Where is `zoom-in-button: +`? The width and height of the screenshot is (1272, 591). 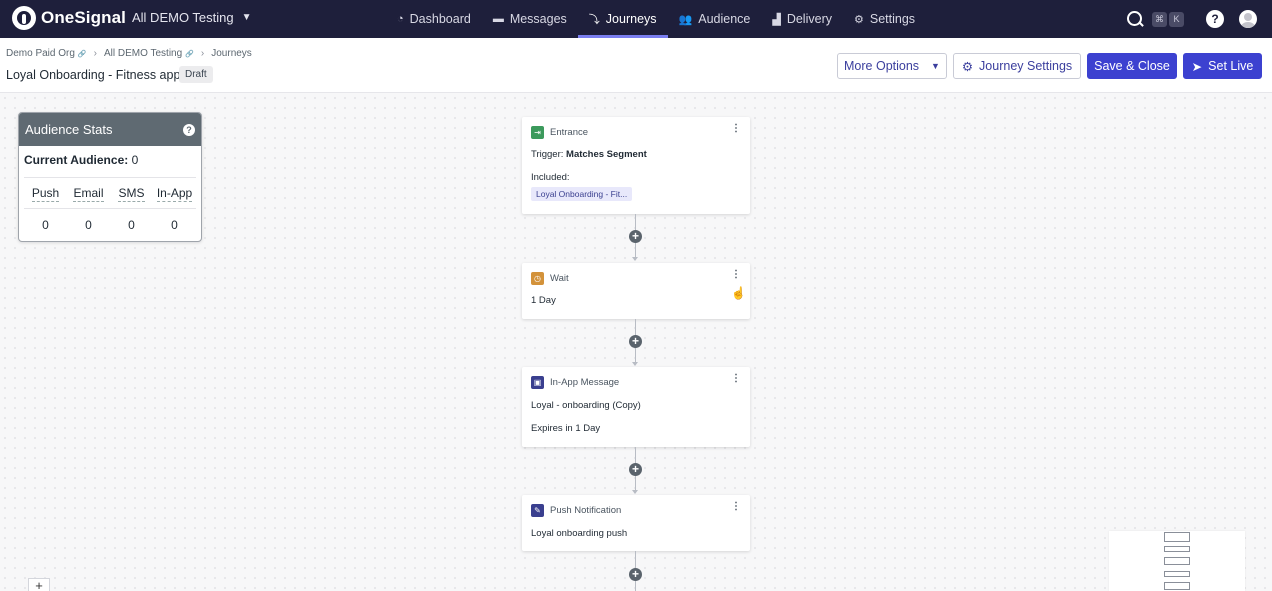
zoom-in-button: + is located at coordinates (39, 584).